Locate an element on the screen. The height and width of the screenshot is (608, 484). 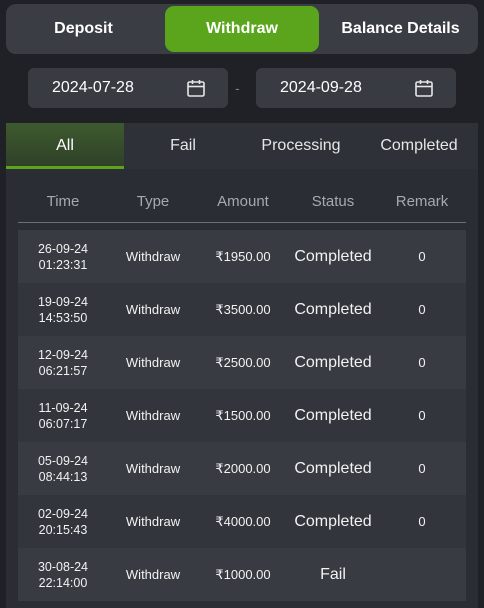
row-amount: ₹2000.00 is located at coordinates (243, 468).